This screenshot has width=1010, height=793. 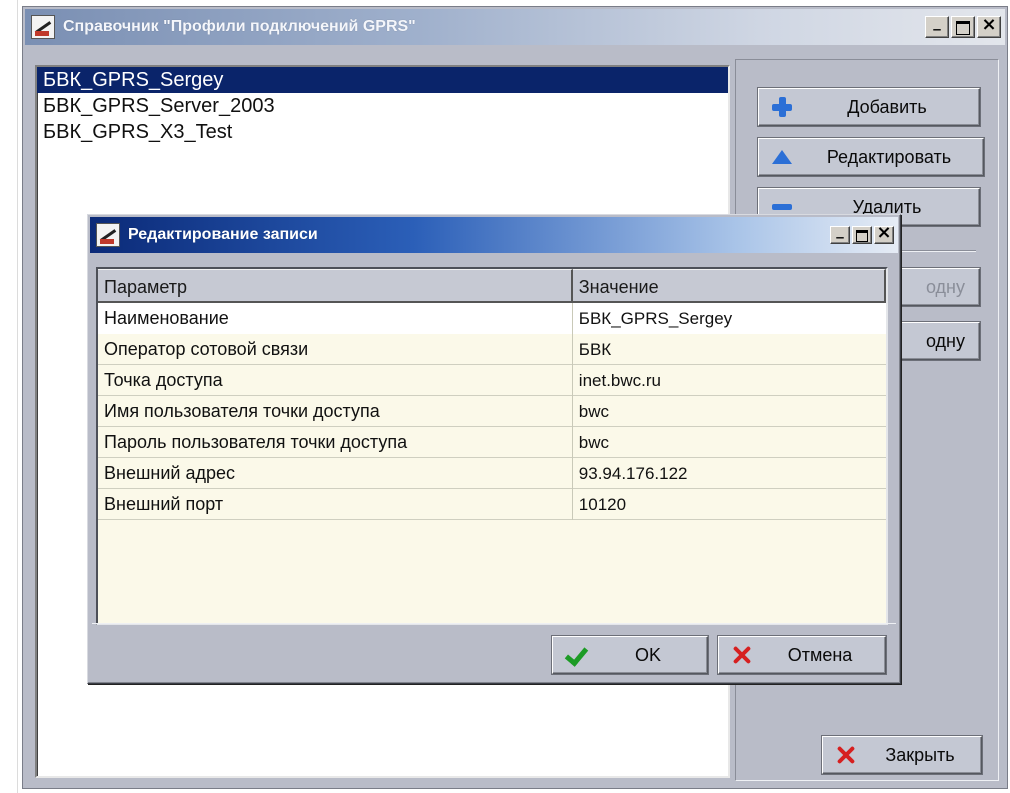 I want to click on list-item: БВК_GPRS_Sergey, so click(x=382, y=80).